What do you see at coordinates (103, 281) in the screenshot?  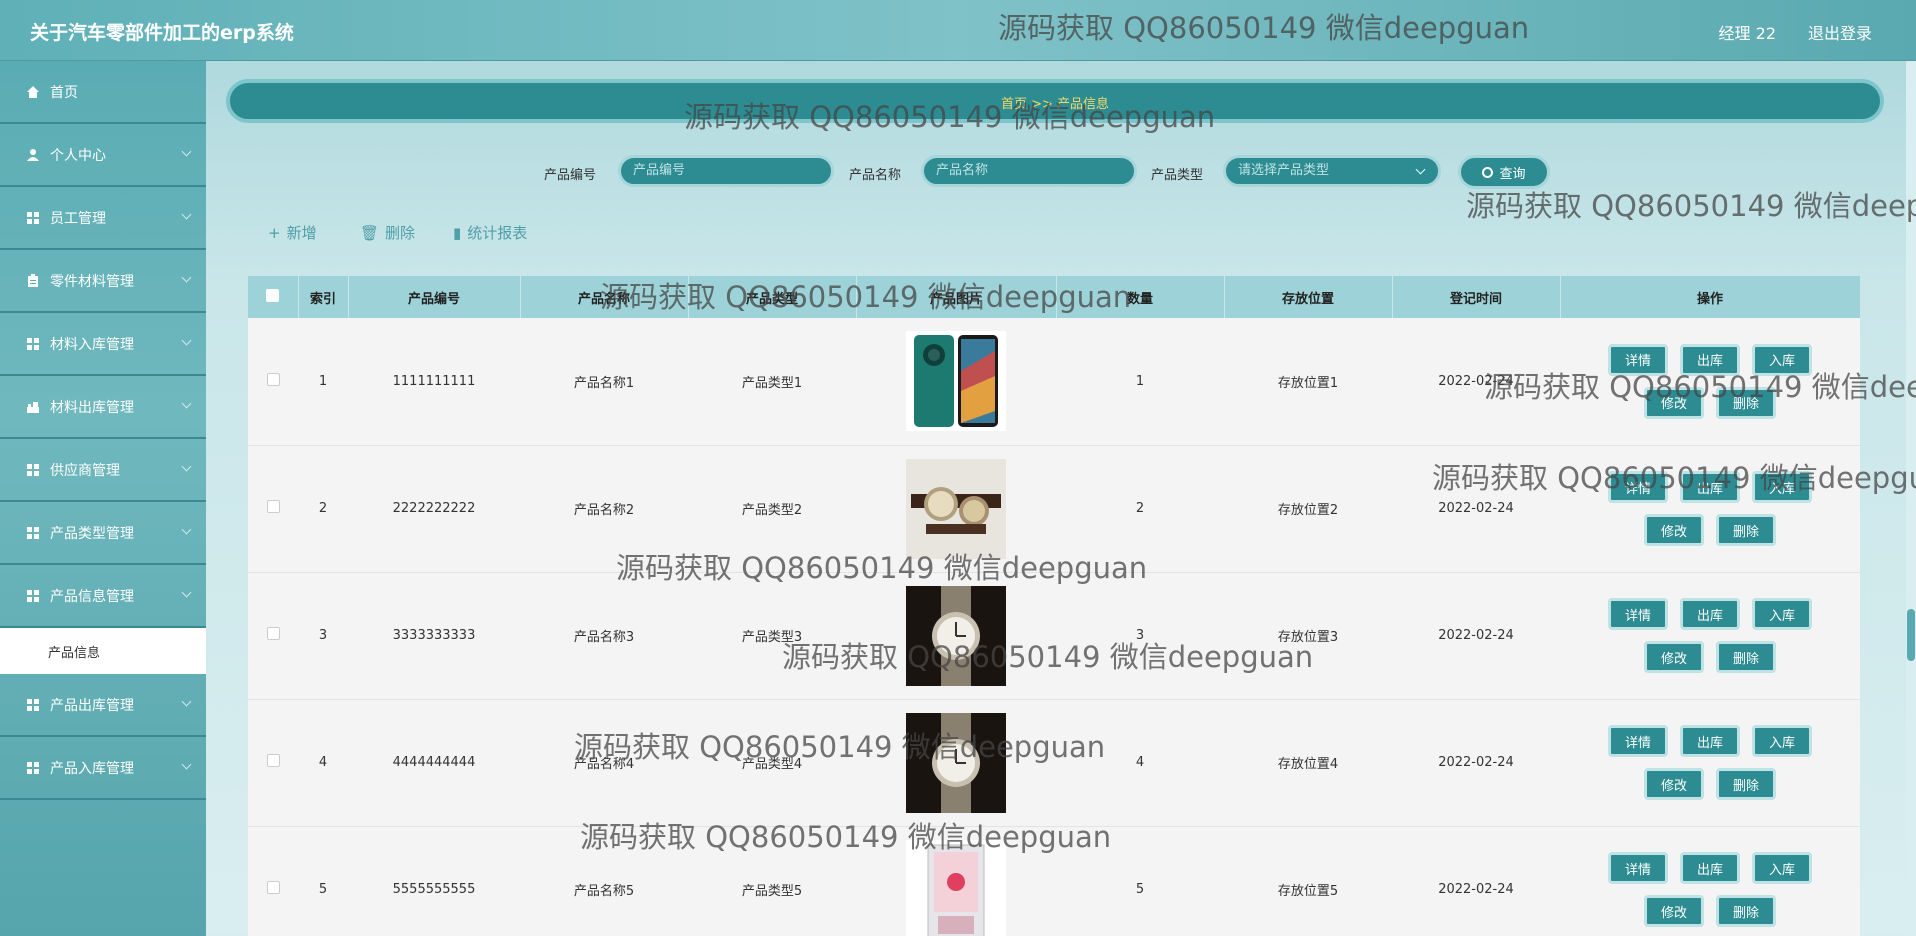 I see `sidebar-item: 零件材料管理` at bounding box center [103, 281].